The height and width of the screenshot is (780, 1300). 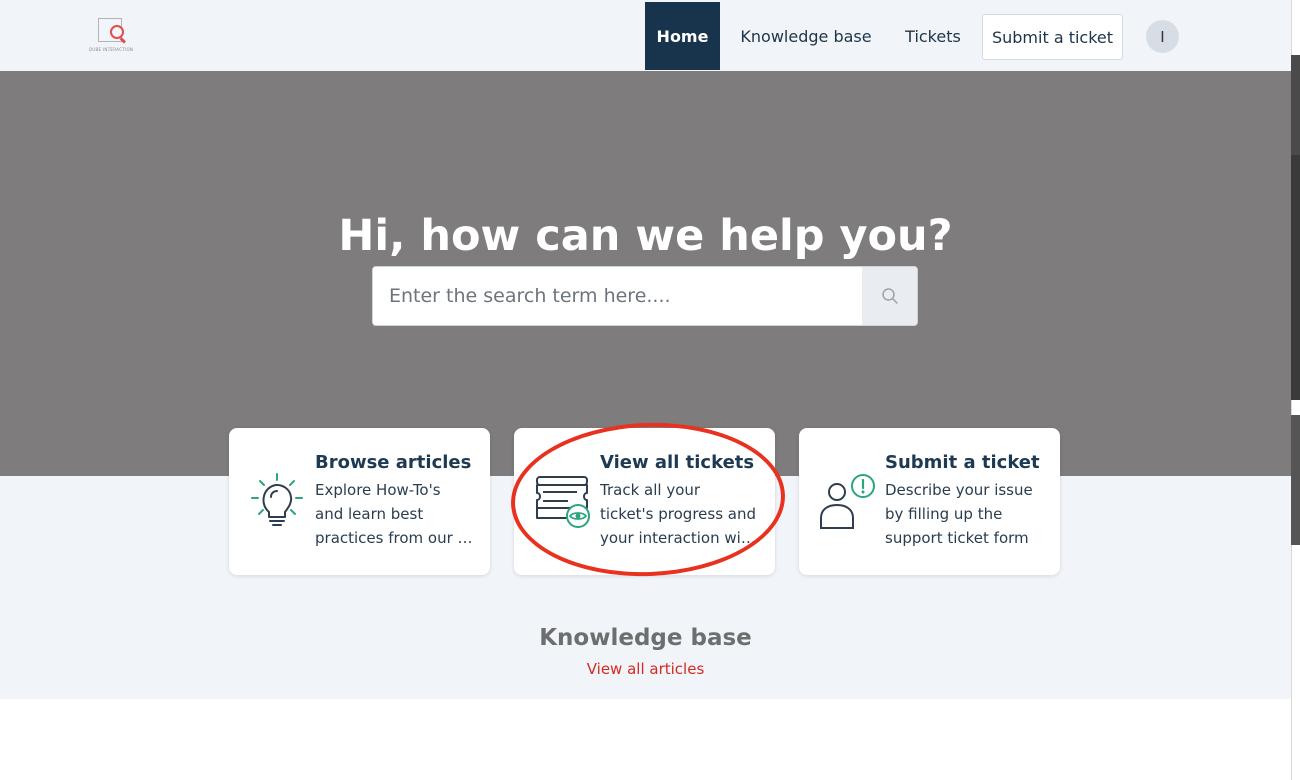 What do you see at coordinates (111, 49) in the screenshot?
I see `logo-text: QUBE INTERACTION` at bounding box center [111, 49].